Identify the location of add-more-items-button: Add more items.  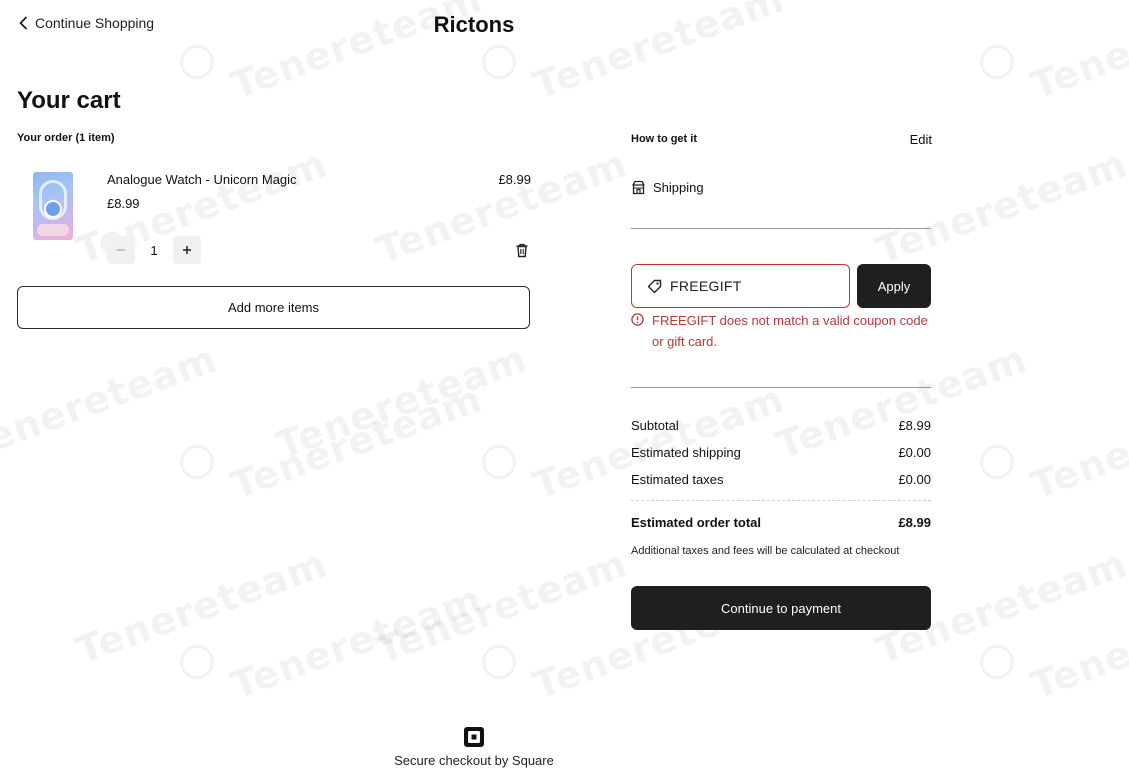
(273, 307).